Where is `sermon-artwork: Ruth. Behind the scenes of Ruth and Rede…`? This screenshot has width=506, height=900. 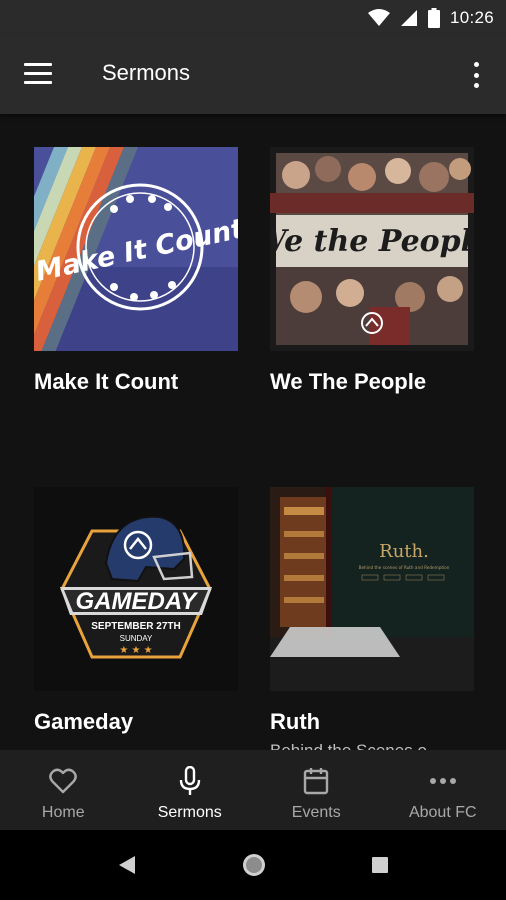 sermon-artwork: Ruth. Behind the scenes of Ruth and Rede… is located at coordinates (372, 589).